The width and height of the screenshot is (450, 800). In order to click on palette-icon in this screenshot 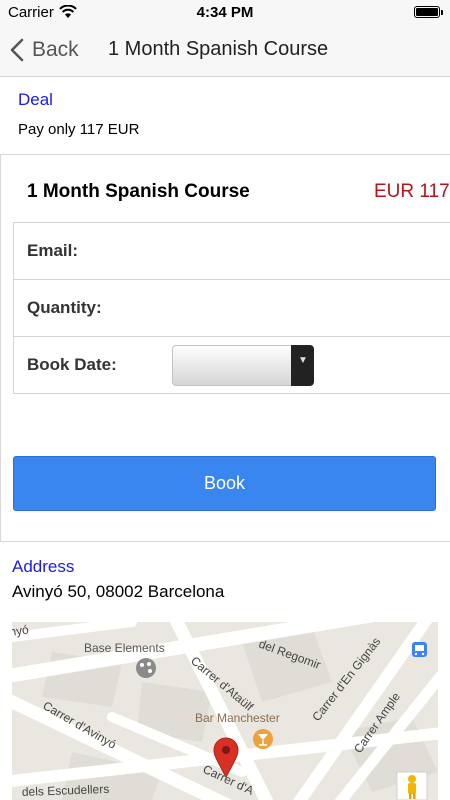, I will do `click(146, 668)`.